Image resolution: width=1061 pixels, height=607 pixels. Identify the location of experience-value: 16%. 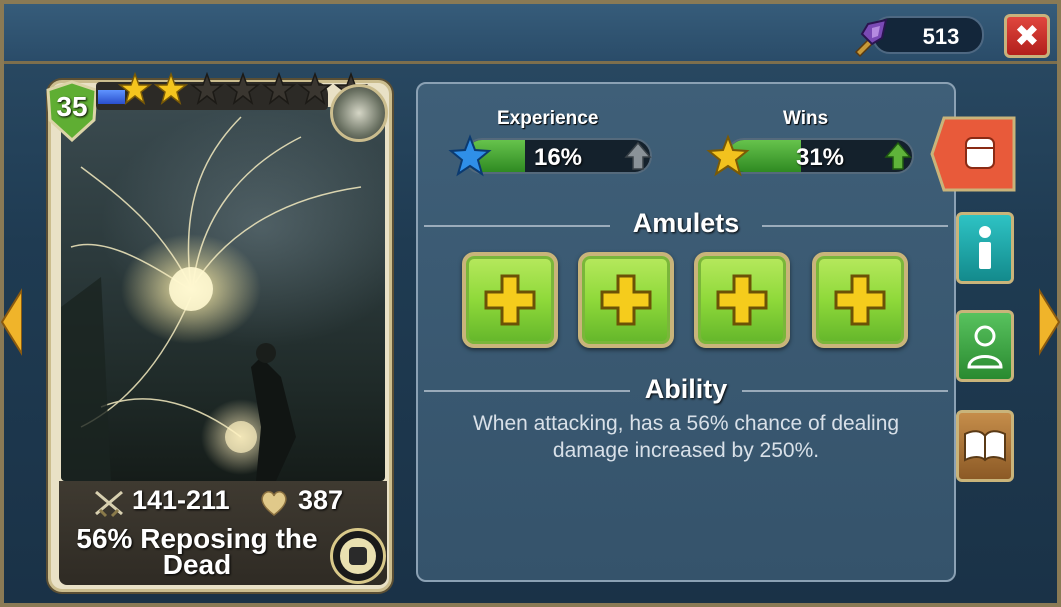
(558, 157).